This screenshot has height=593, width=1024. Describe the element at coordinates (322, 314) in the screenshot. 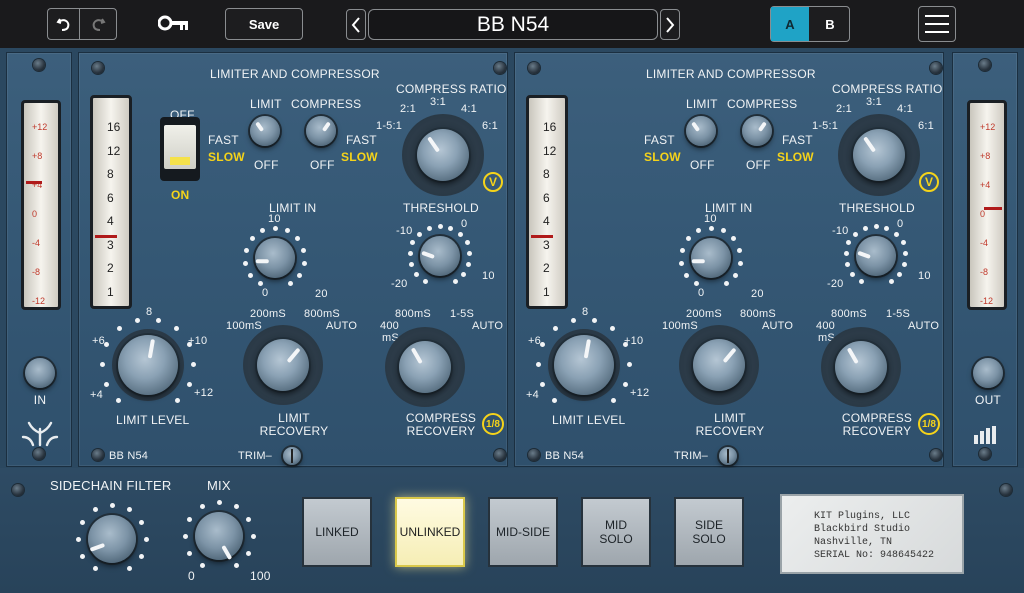

I see `limit-recovery-tick: 800mS` at that location.